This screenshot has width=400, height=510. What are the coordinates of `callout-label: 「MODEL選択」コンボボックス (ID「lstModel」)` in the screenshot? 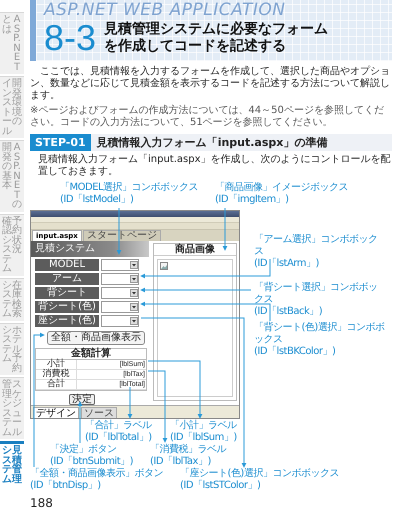 It's located at (129, 194).